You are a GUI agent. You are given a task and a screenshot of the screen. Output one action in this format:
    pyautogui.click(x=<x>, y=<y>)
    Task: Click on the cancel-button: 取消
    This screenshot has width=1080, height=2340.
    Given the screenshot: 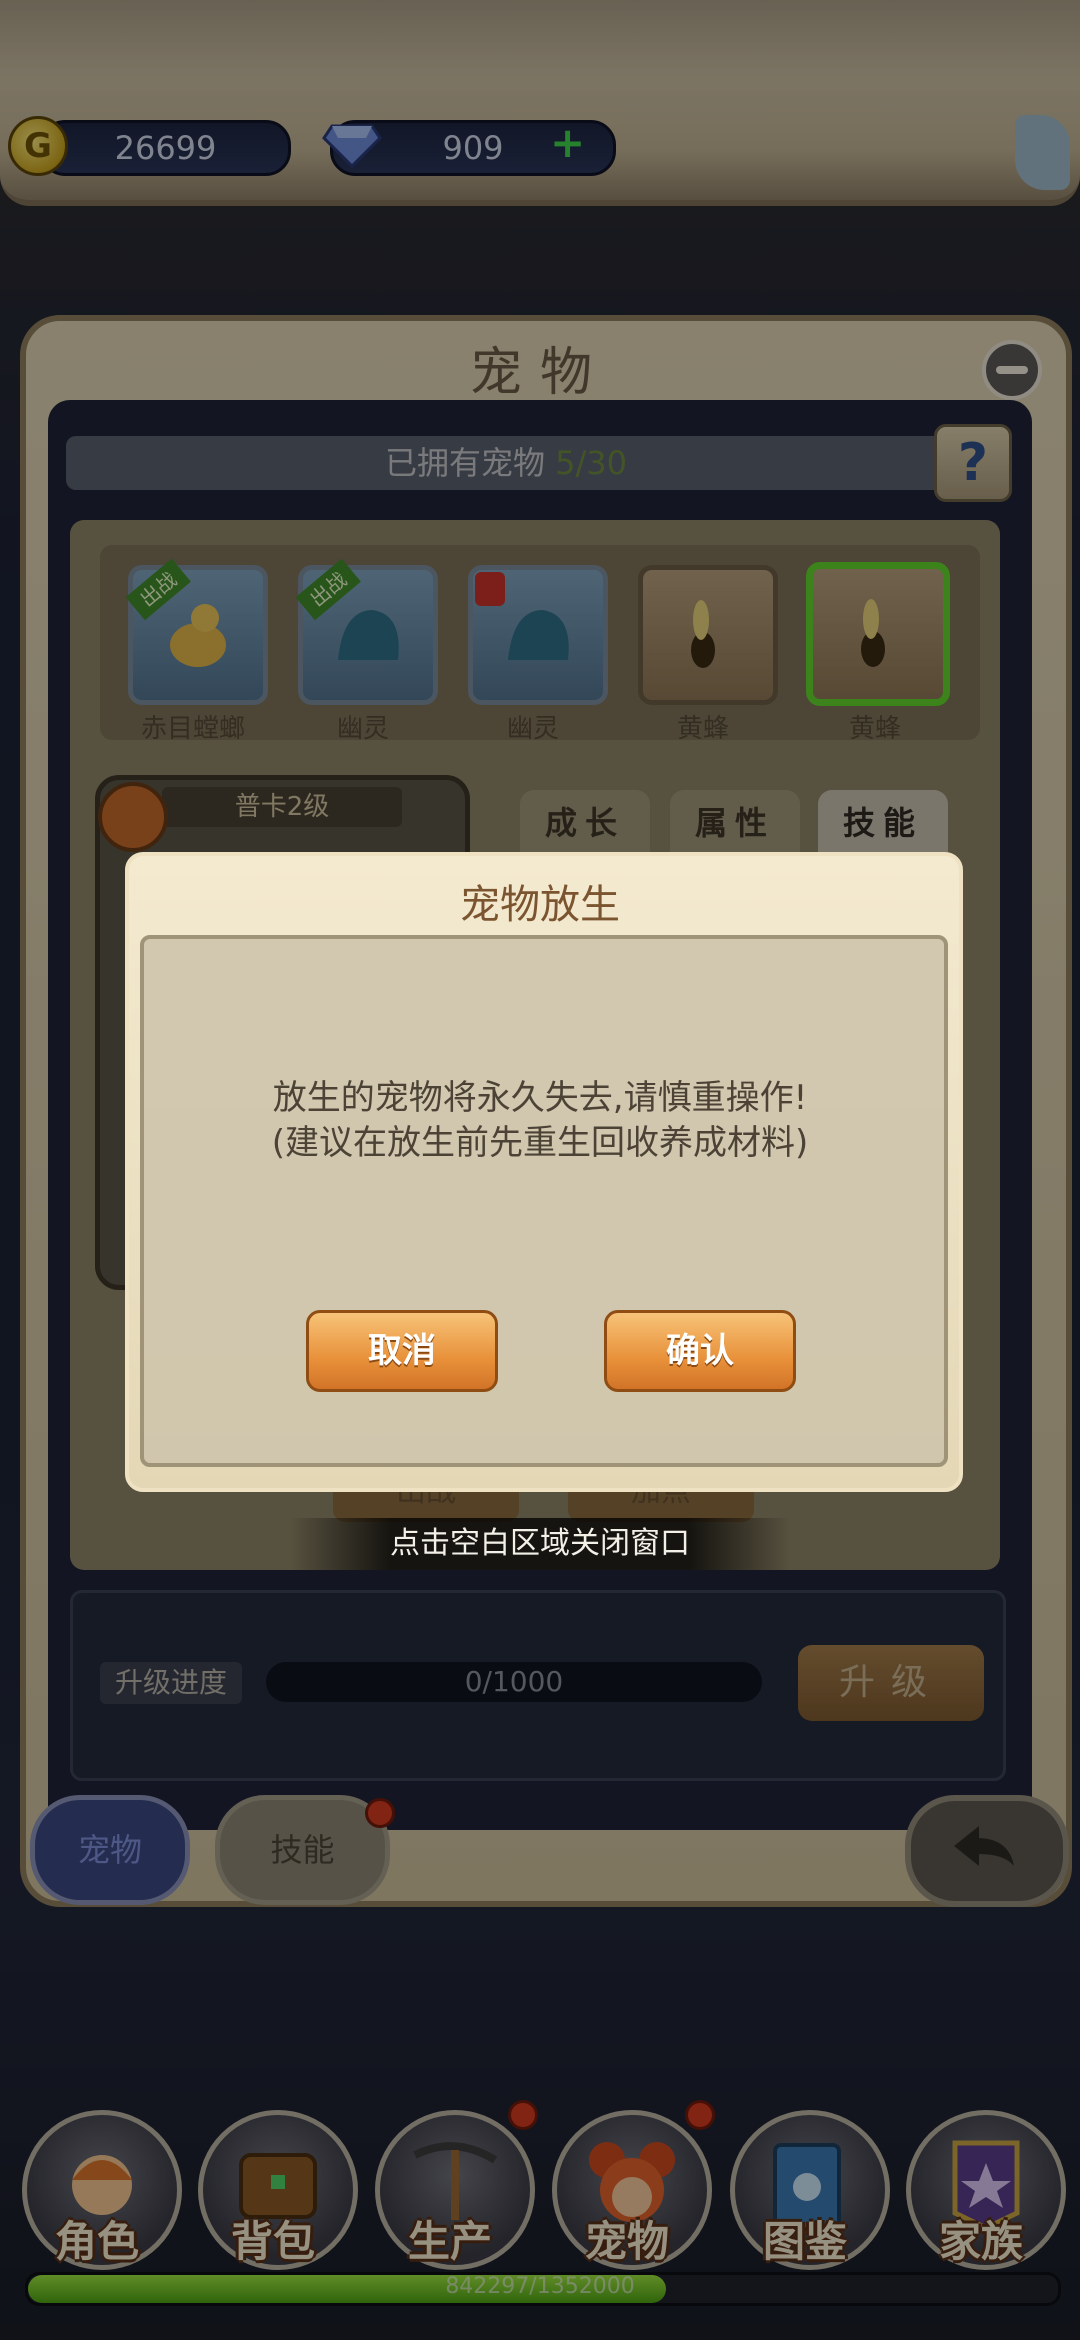 What is the action you would take?
    pyautogui.click(x=402, y=1351)
    